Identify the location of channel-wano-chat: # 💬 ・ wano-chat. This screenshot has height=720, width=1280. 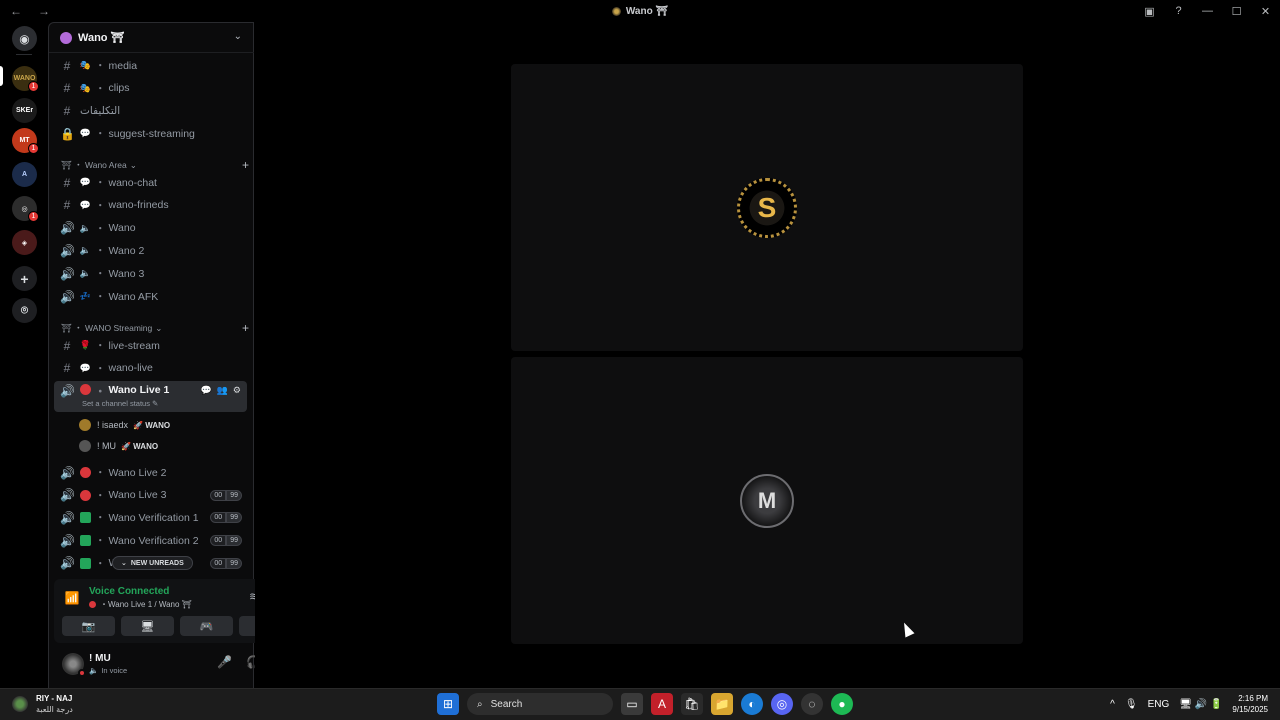
(150, 182).